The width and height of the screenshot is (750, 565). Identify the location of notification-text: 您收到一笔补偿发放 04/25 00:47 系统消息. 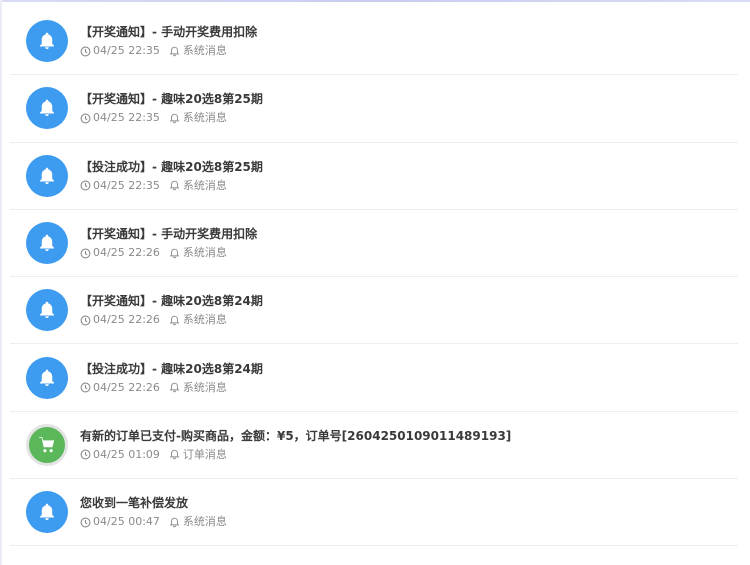
(153, 512).